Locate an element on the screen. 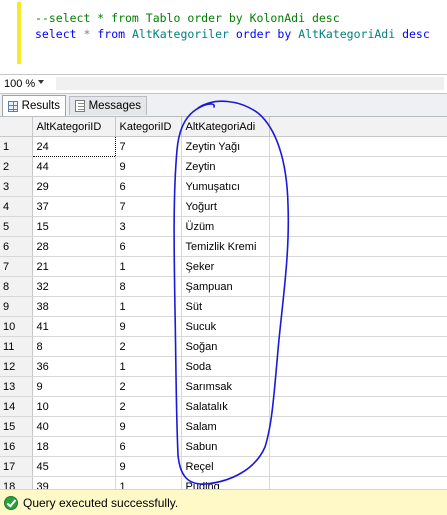  table-row: 12 36 1 Soda is located at coordinates (223, 366).